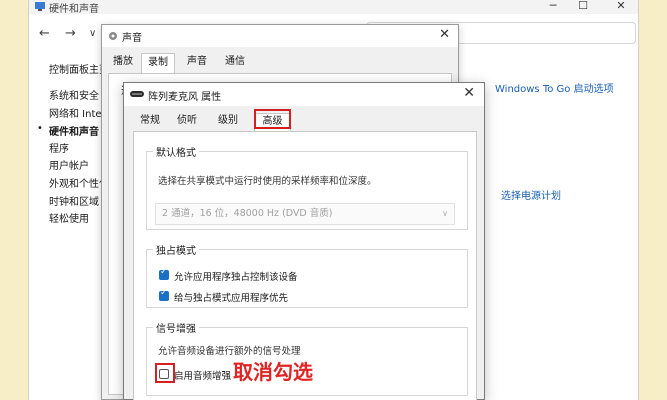 The height and width of the screenshot is (400, 667). What do you see at coordinates (304, 94) in the screenshot?
I see `properties-titlebar: 阵列麦克风 属性 ✕` at bounding box center [304, 94].